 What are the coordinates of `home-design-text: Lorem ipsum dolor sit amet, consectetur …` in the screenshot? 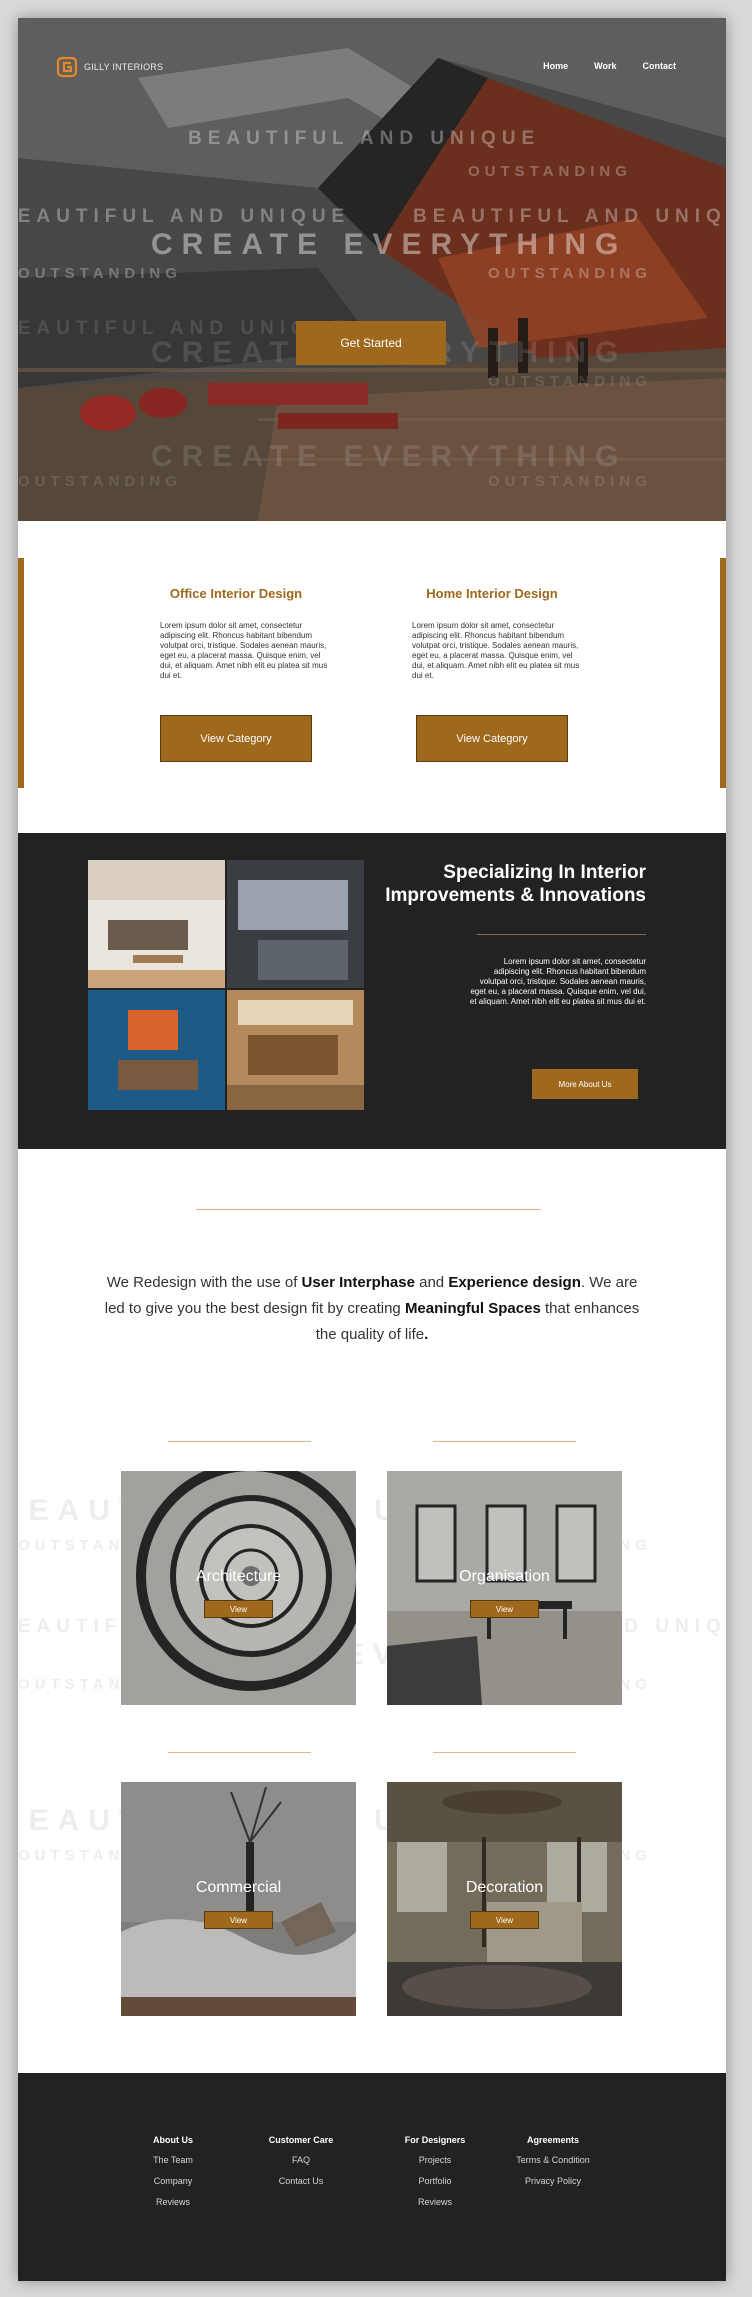 It's located at (496, 650).